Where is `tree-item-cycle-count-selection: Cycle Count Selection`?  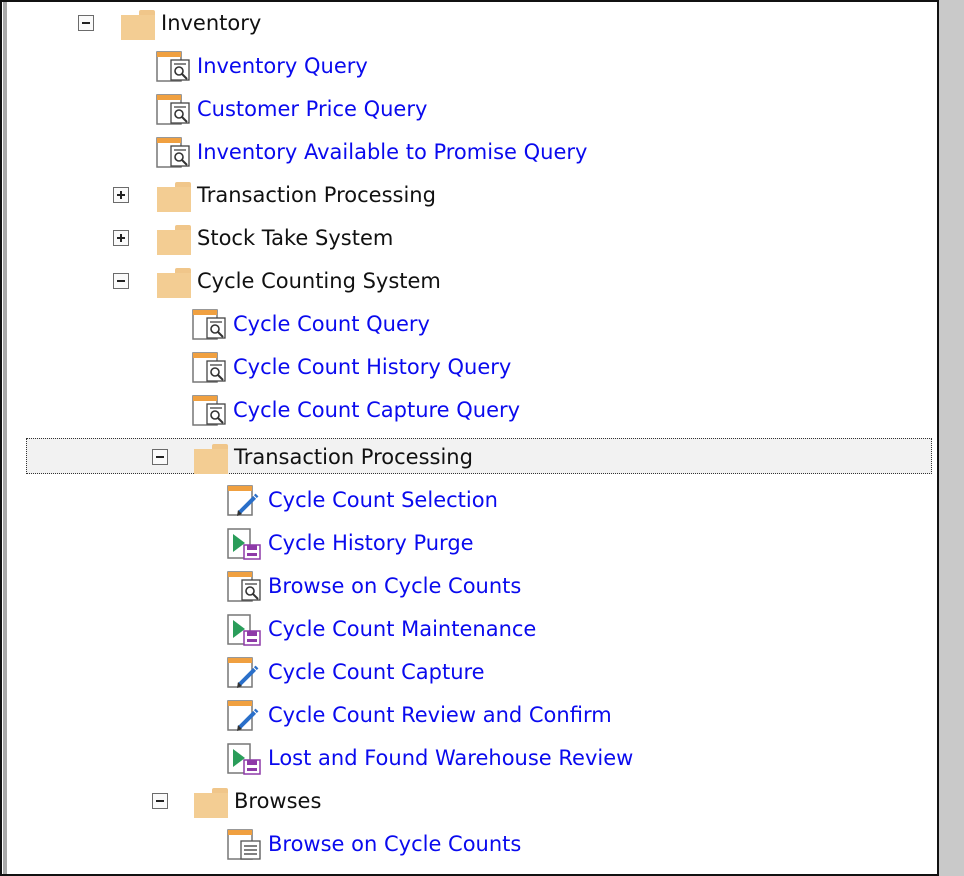 tree-item-cycle-count-selection: Cycle Count Selection is located at coordinates (468, 500).